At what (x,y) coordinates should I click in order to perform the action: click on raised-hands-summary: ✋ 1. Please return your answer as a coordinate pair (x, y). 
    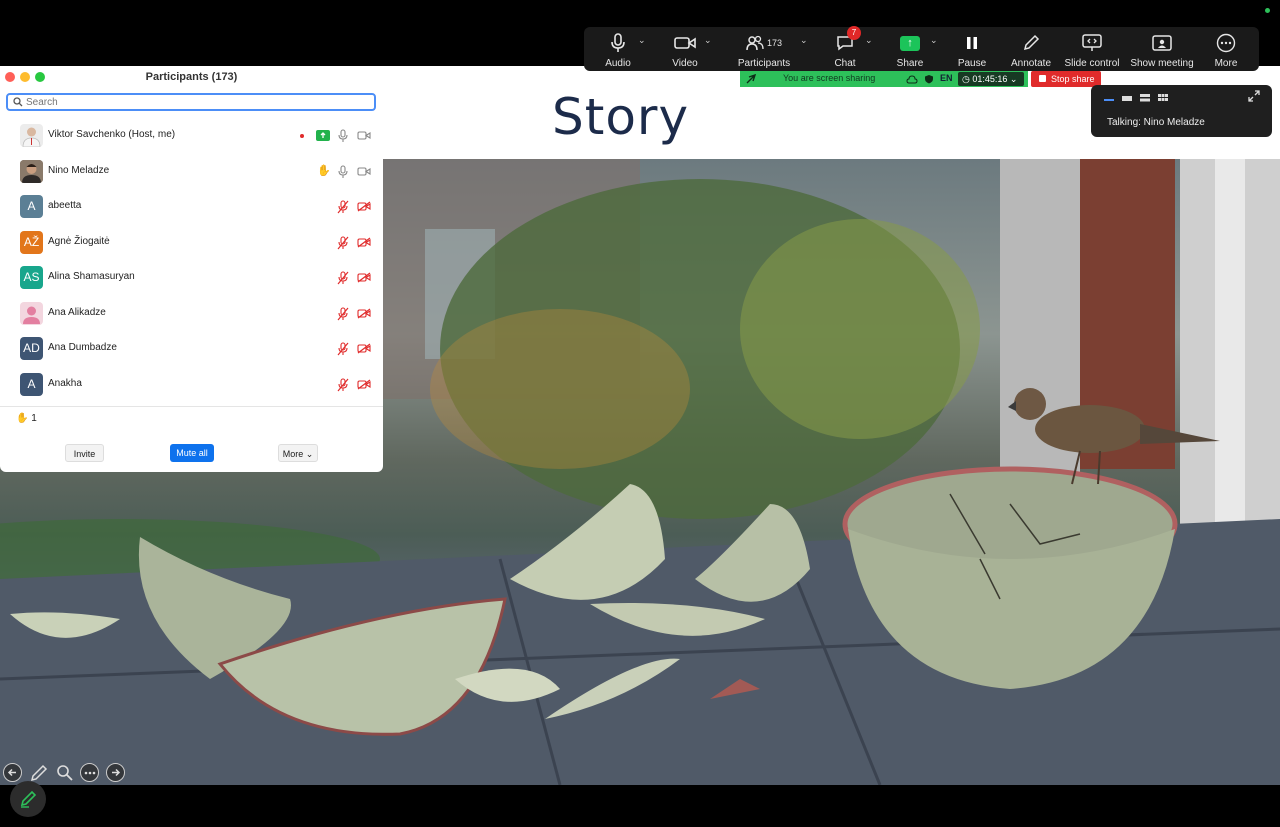
    Looking at the image, I should click on (26, 418).